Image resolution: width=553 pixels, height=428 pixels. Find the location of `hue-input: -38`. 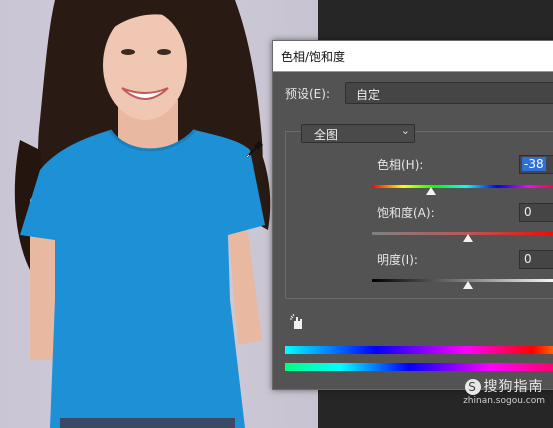

hue-input: -38 is located at coordinates (536, 164).